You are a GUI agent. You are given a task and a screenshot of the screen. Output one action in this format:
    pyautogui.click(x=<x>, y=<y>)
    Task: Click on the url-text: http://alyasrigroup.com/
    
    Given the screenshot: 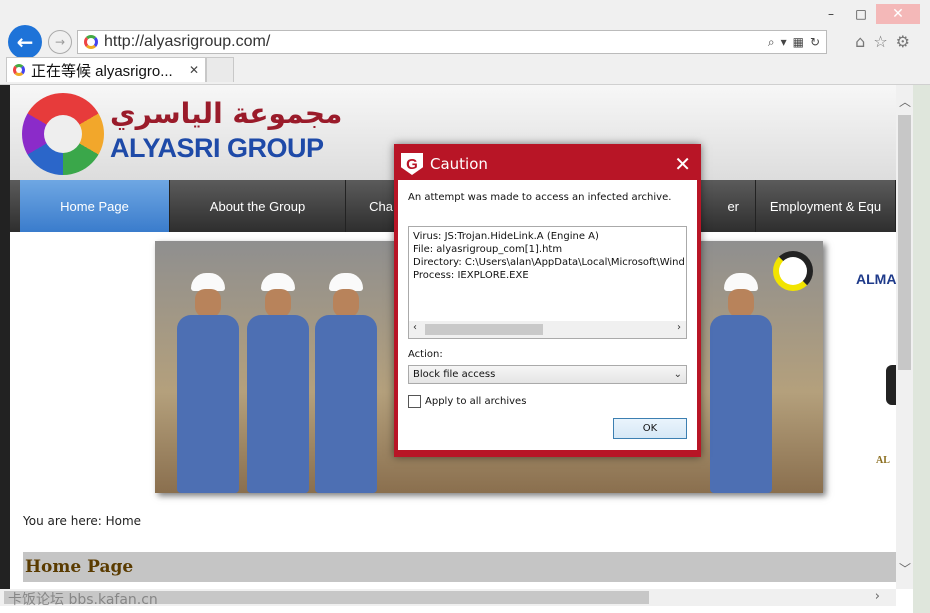 What is the action you would take?
    pyautogui.click(x=436, y=42)
    